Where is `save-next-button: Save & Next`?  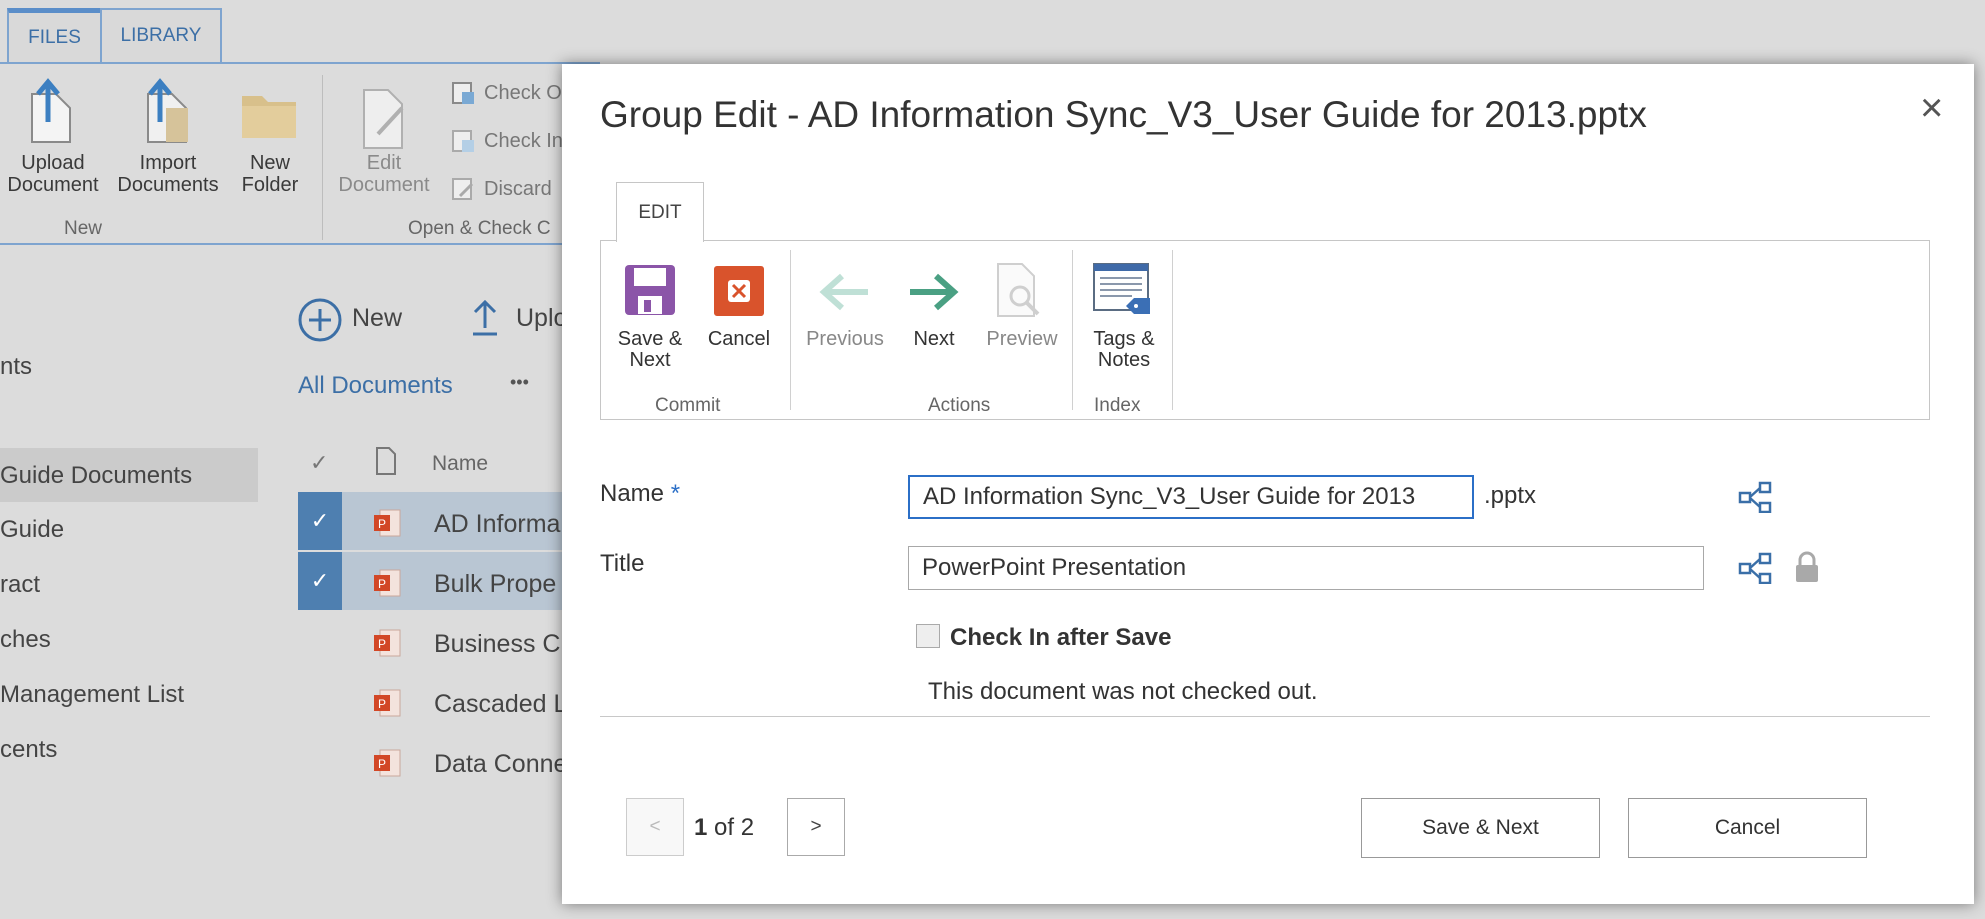
save-next-button: Save & Next is located at coordinates (1480, 828).